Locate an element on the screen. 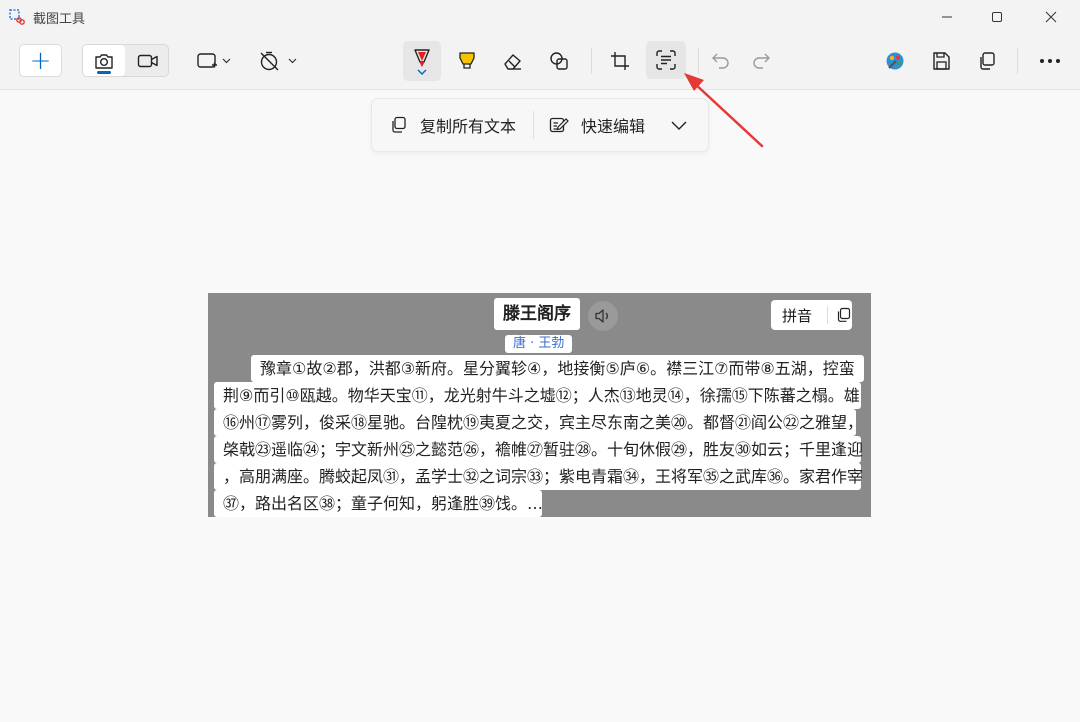 The width and height of the screenshot is (1080, 722). shapes-tool is located at coordinates (559, 60).